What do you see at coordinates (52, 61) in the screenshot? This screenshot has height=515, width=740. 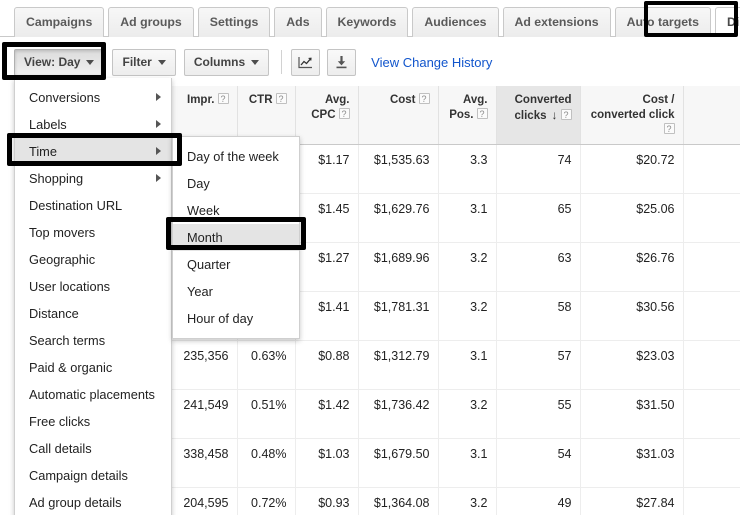 I see `view-day-label: View: Day` at bounding box center [52, 61].